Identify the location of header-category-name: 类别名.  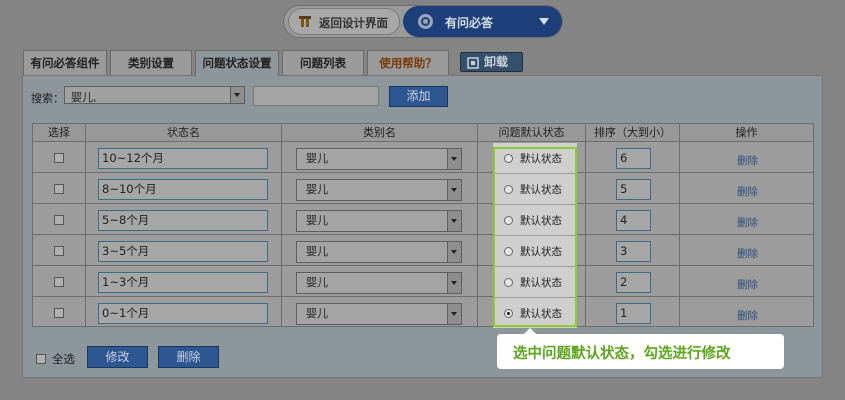
(379, 132).